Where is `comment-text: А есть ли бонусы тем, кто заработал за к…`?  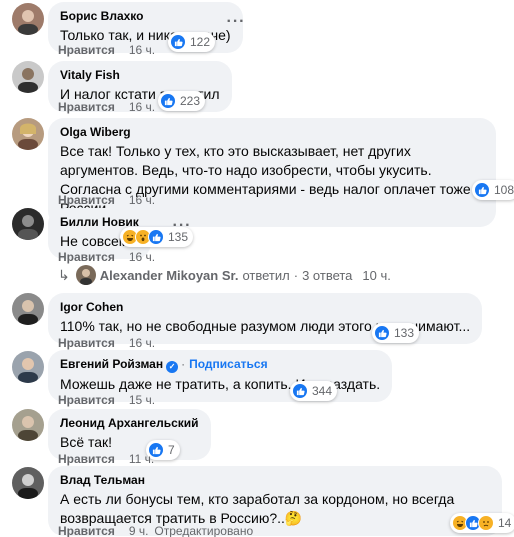 comment-text: А есть ли бонусы тем, кто заработал за к… is located at coordinates (257, 508).